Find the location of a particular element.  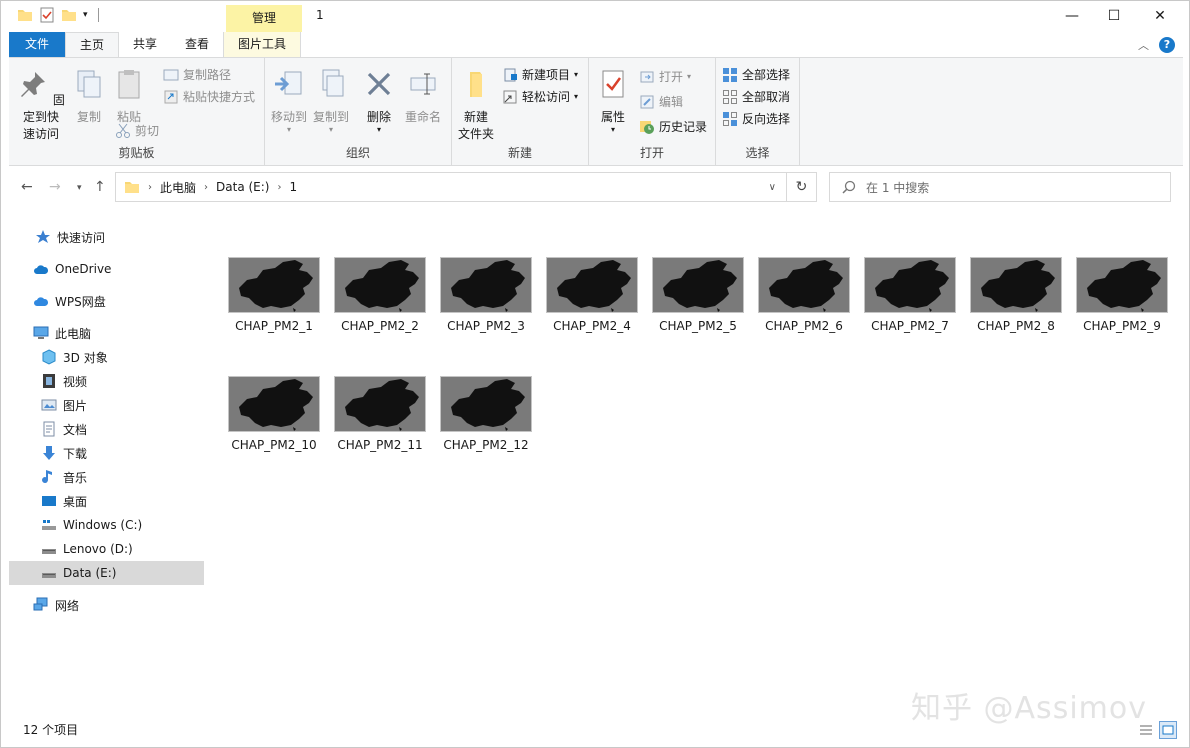

file-item: CHAP_PM2_1 is located at coordinates (274, 295).